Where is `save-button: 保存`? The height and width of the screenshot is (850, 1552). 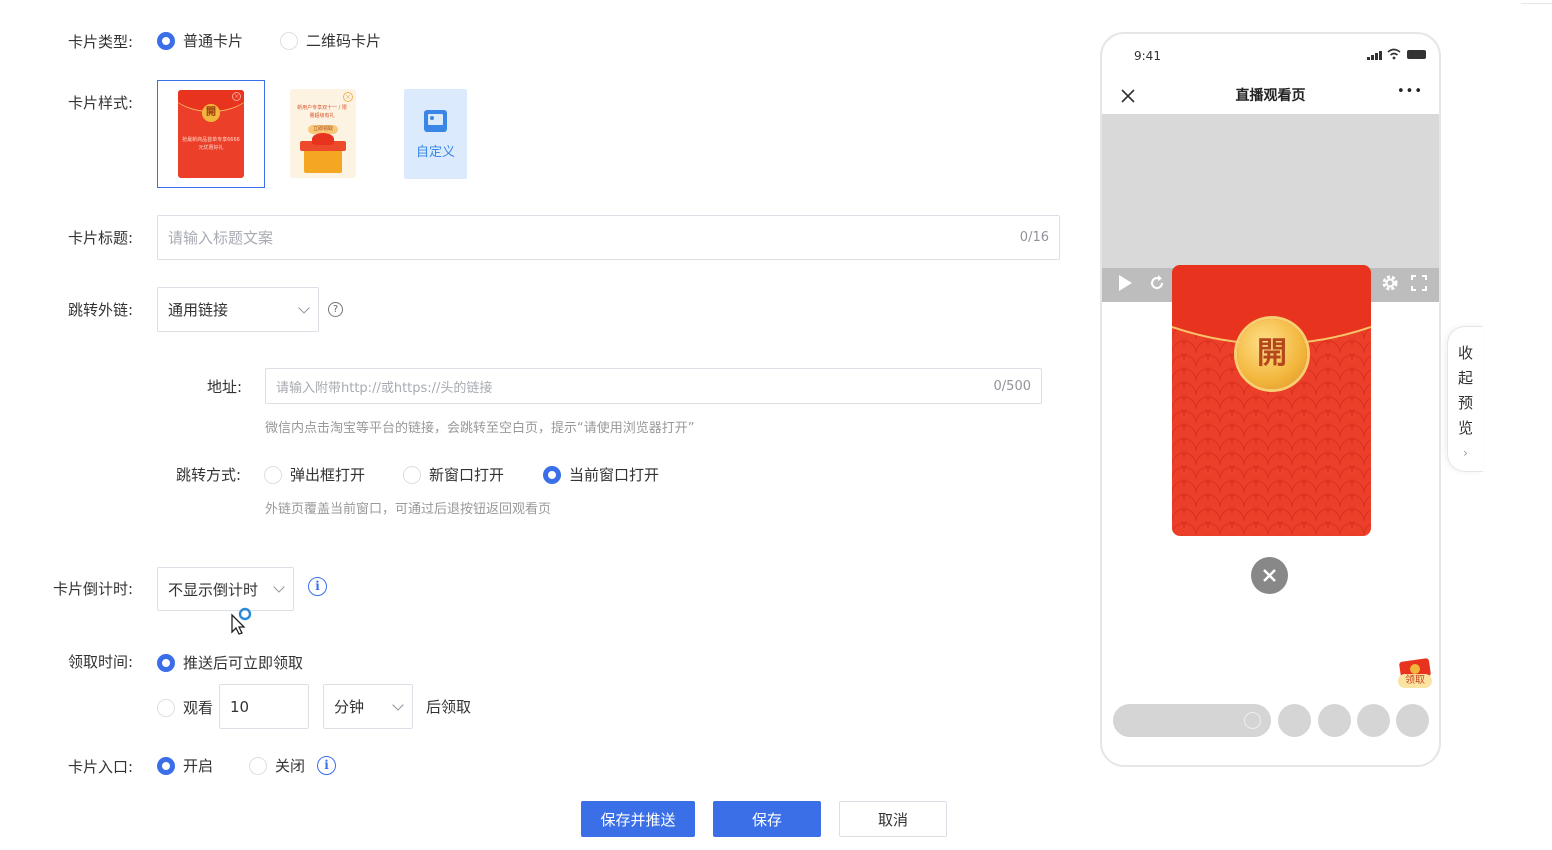 save-button: 保存 is located at coordinates (767, 819).